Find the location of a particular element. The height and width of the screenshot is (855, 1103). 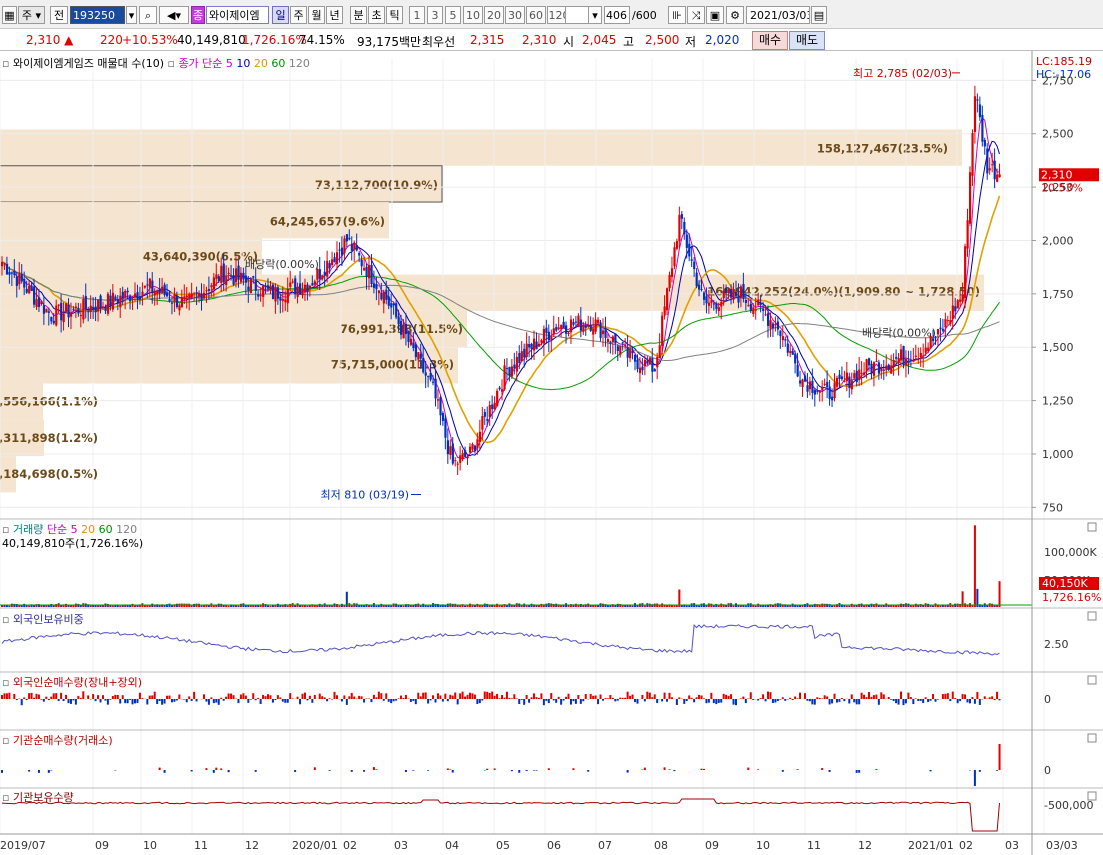

period-month: 월 is located at coordinates (316, 15).